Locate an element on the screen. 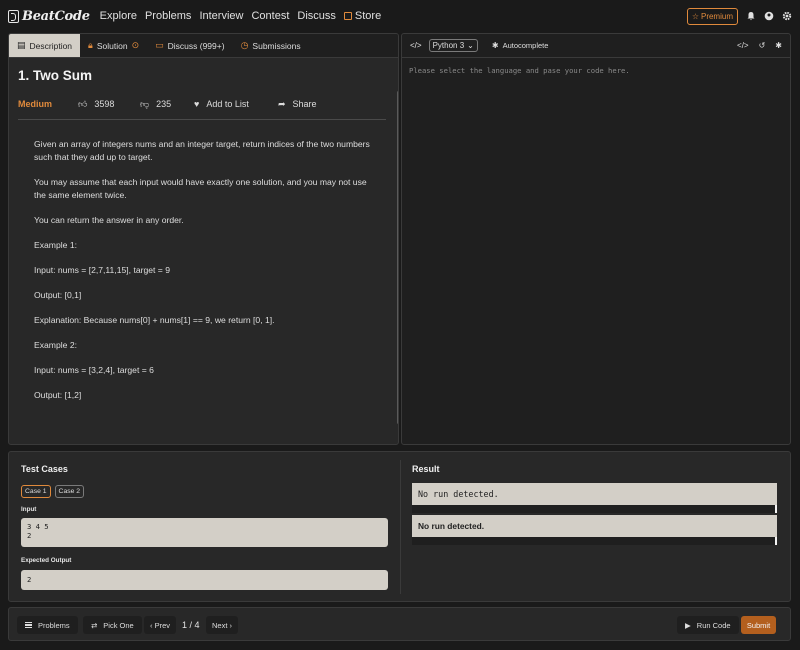  example-input: Input: nums = [3,2,4], target = 6 is located at coordinates (94, 370).